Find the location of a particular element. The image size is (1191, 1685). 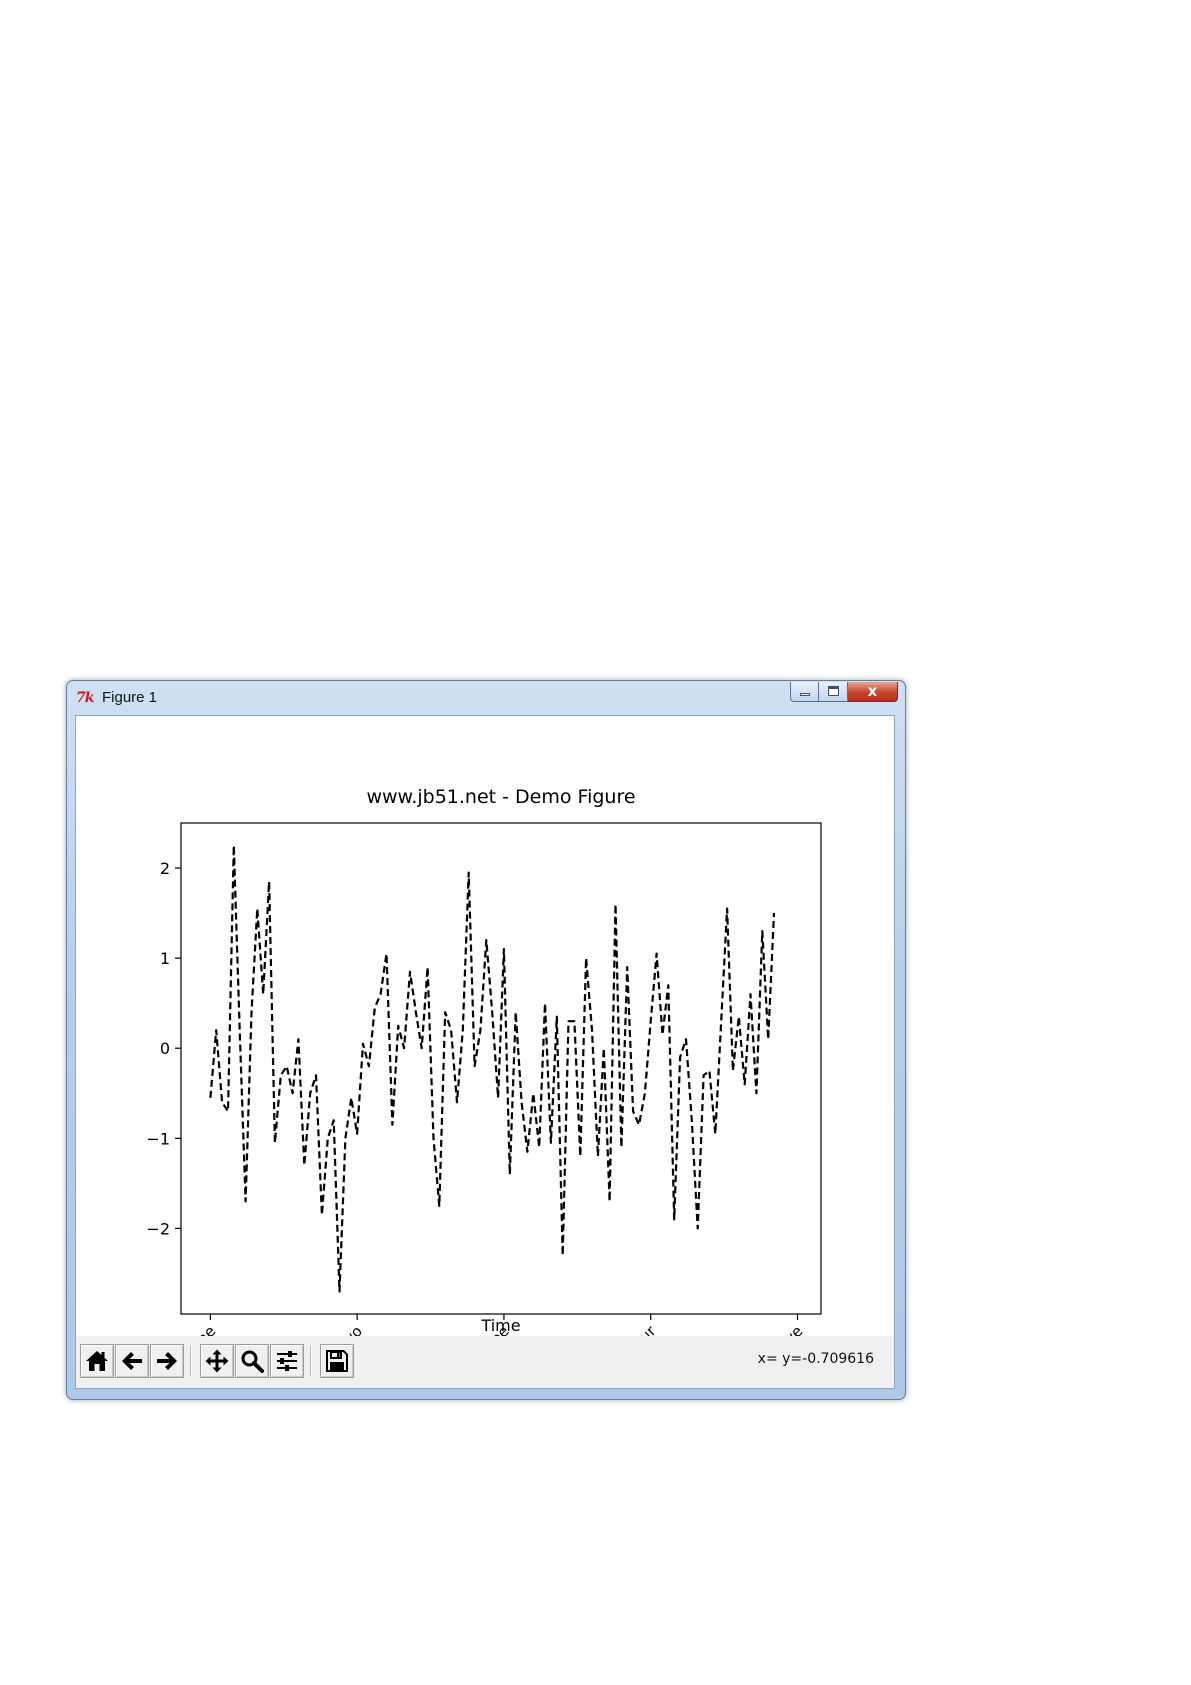

zoom-button is located at coordinates (252, 1361).